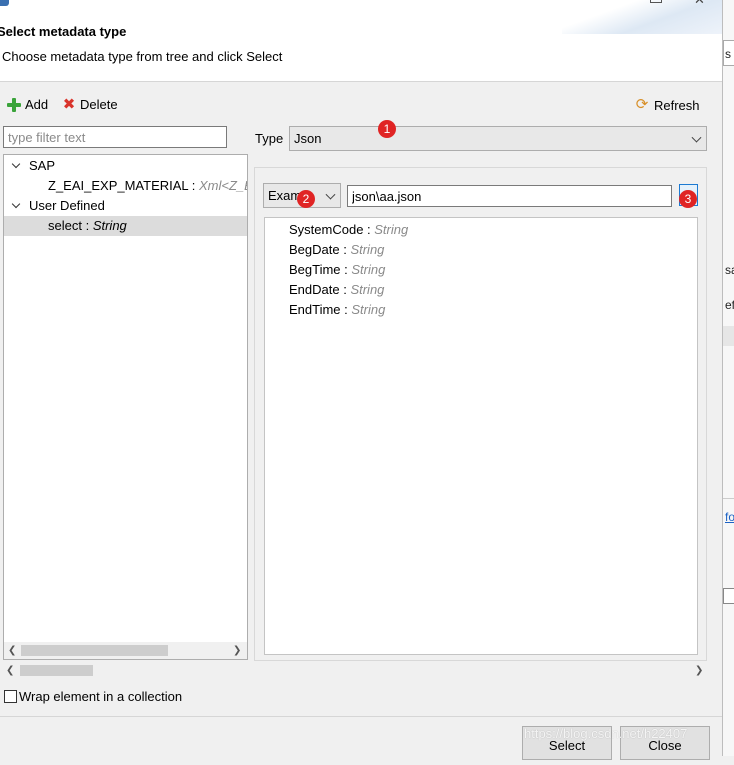 Image resolution: width=734 pixels, height=765 pixels. I want to click on property-row: SystemCode : String, so click(348, 230).